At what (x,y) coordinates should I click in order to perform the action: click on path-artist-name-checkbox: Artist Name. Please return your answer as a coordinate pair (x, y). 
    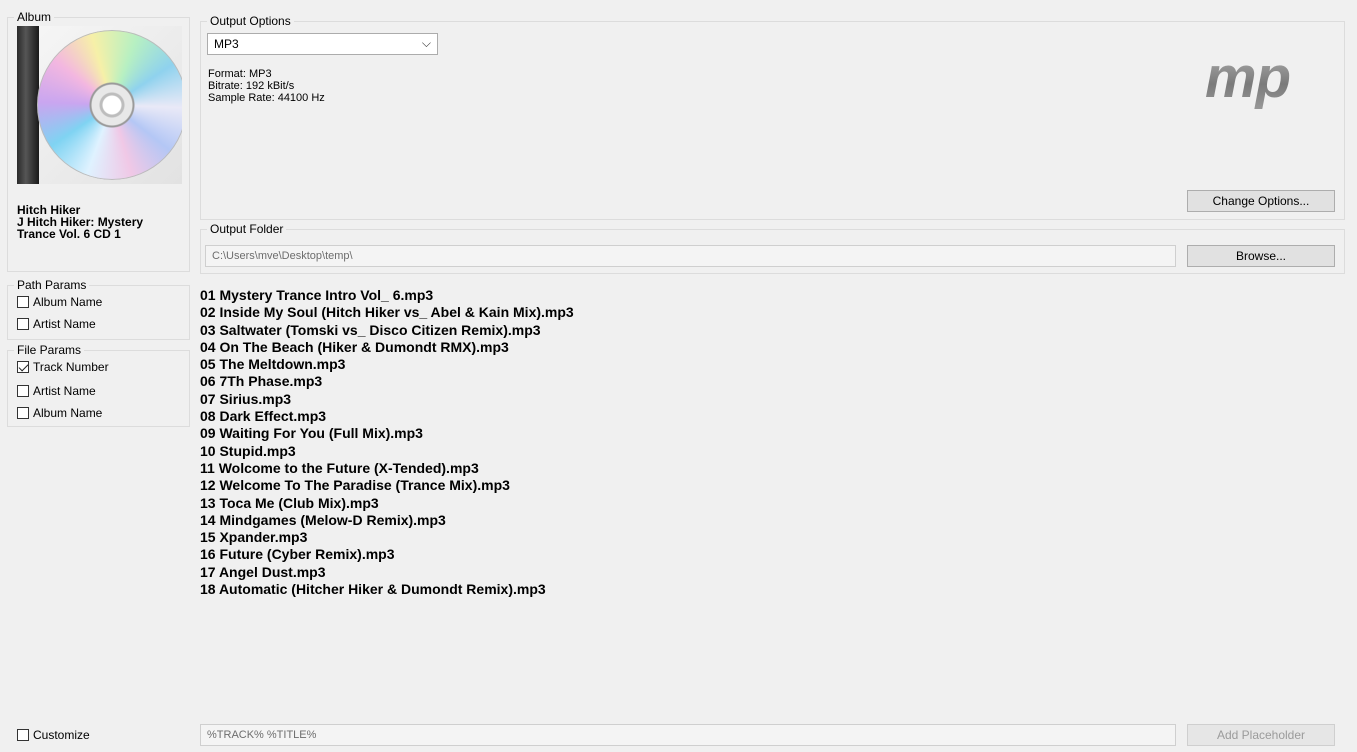
    Looking at the image, I should click on (56, 324).